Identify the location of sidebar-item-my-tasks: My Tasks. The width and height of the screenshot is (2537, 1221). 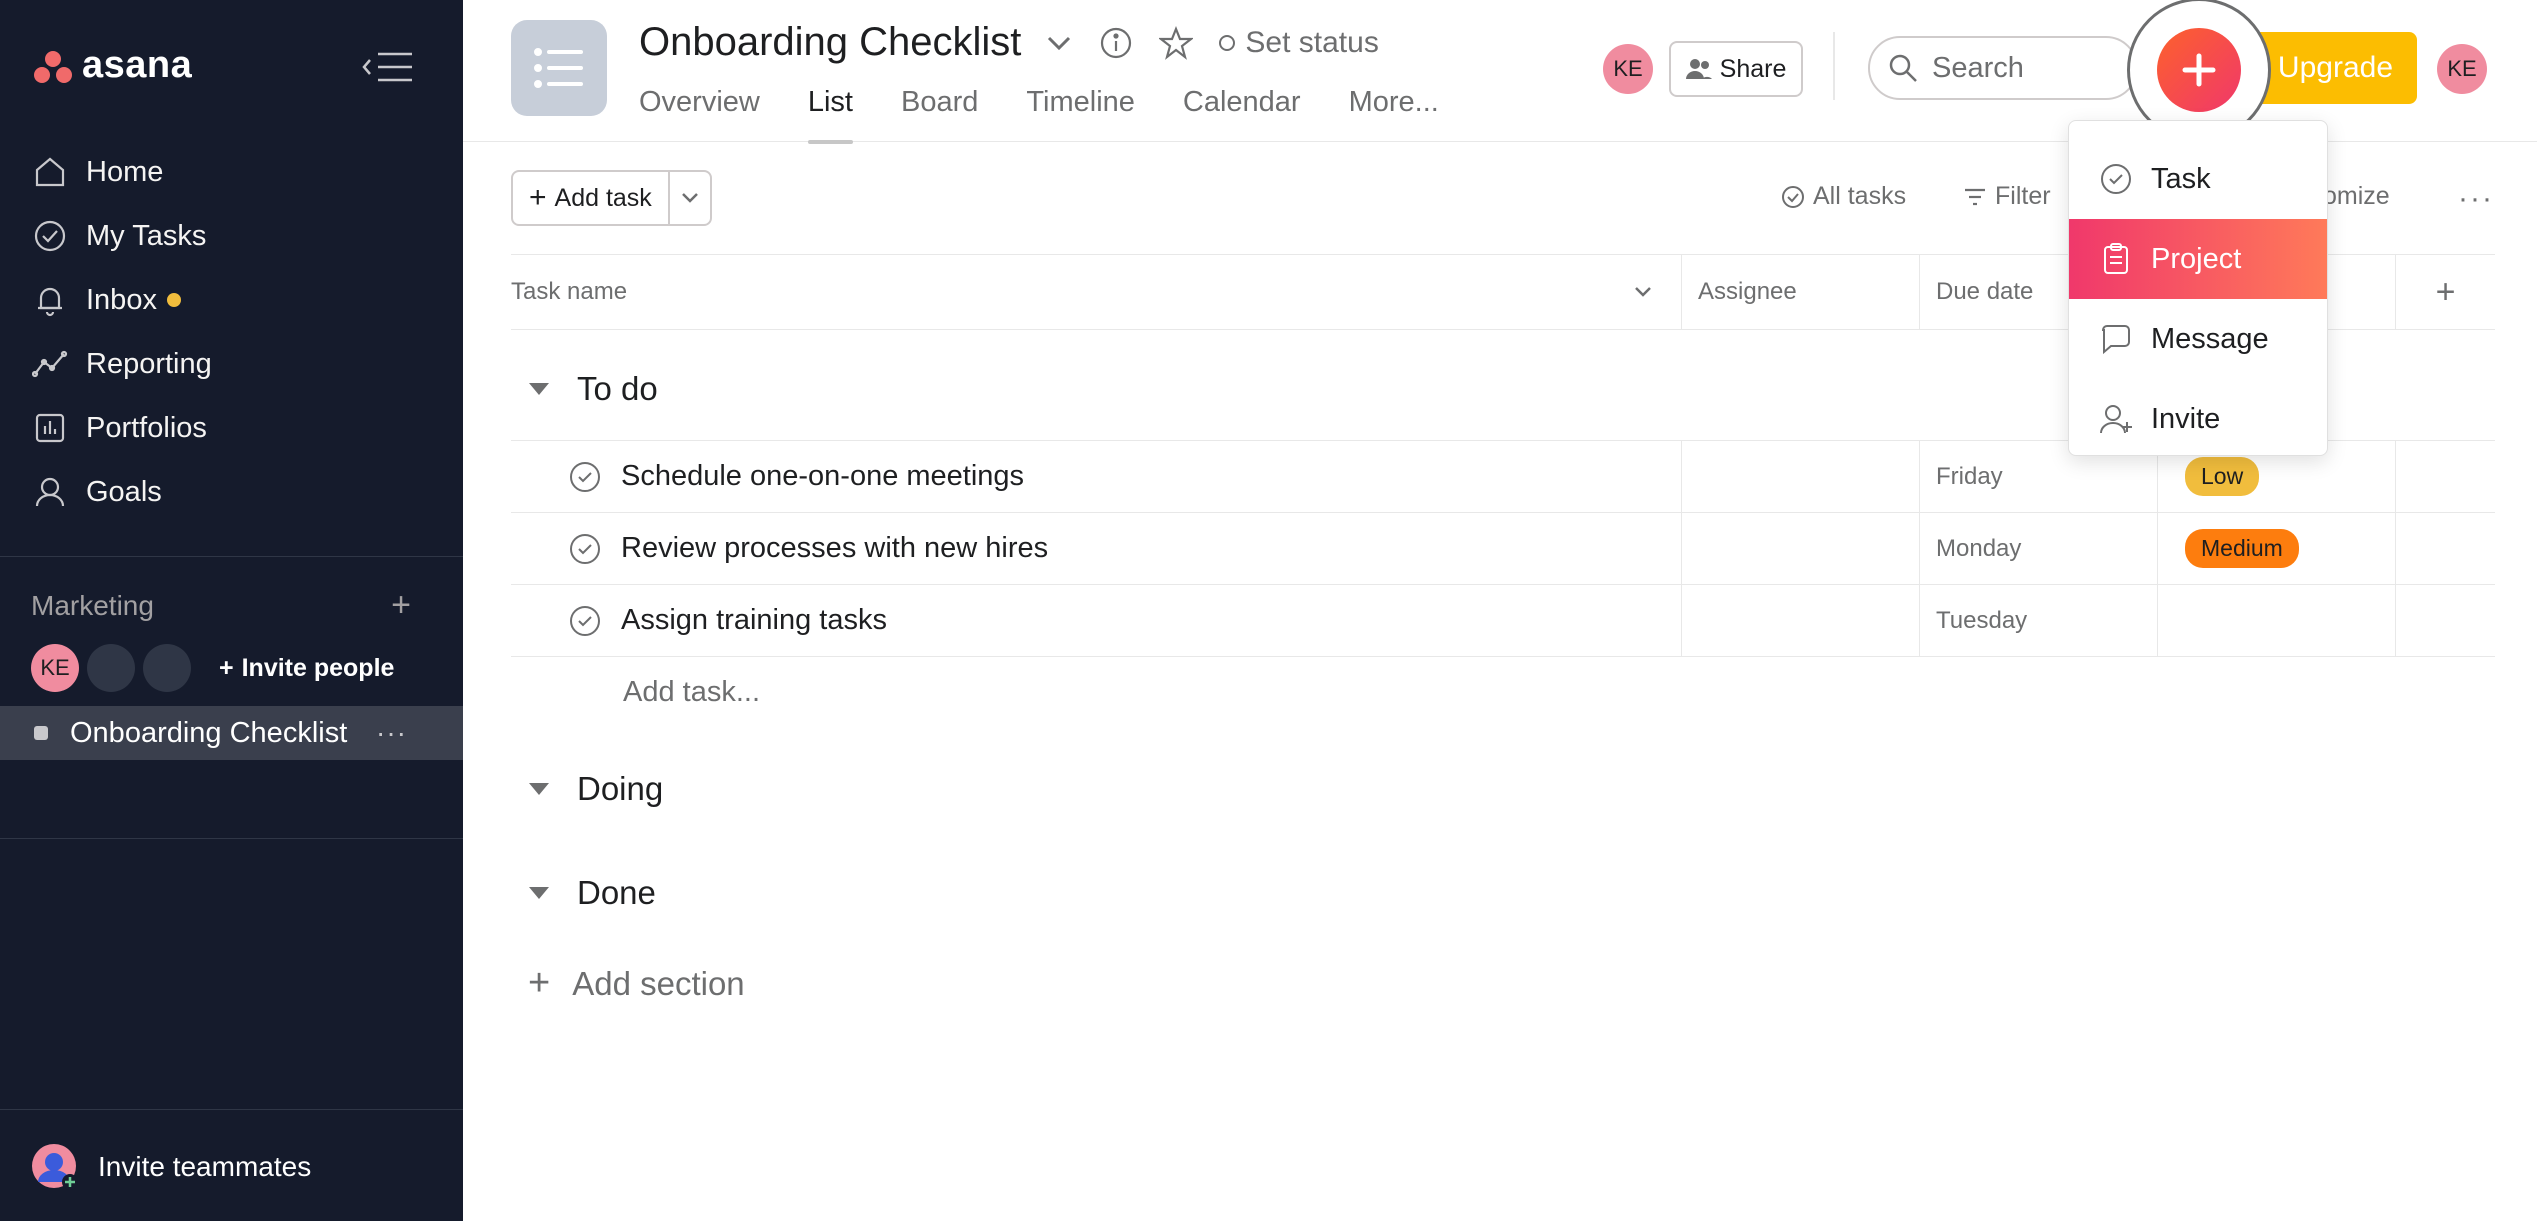
(231, 236).